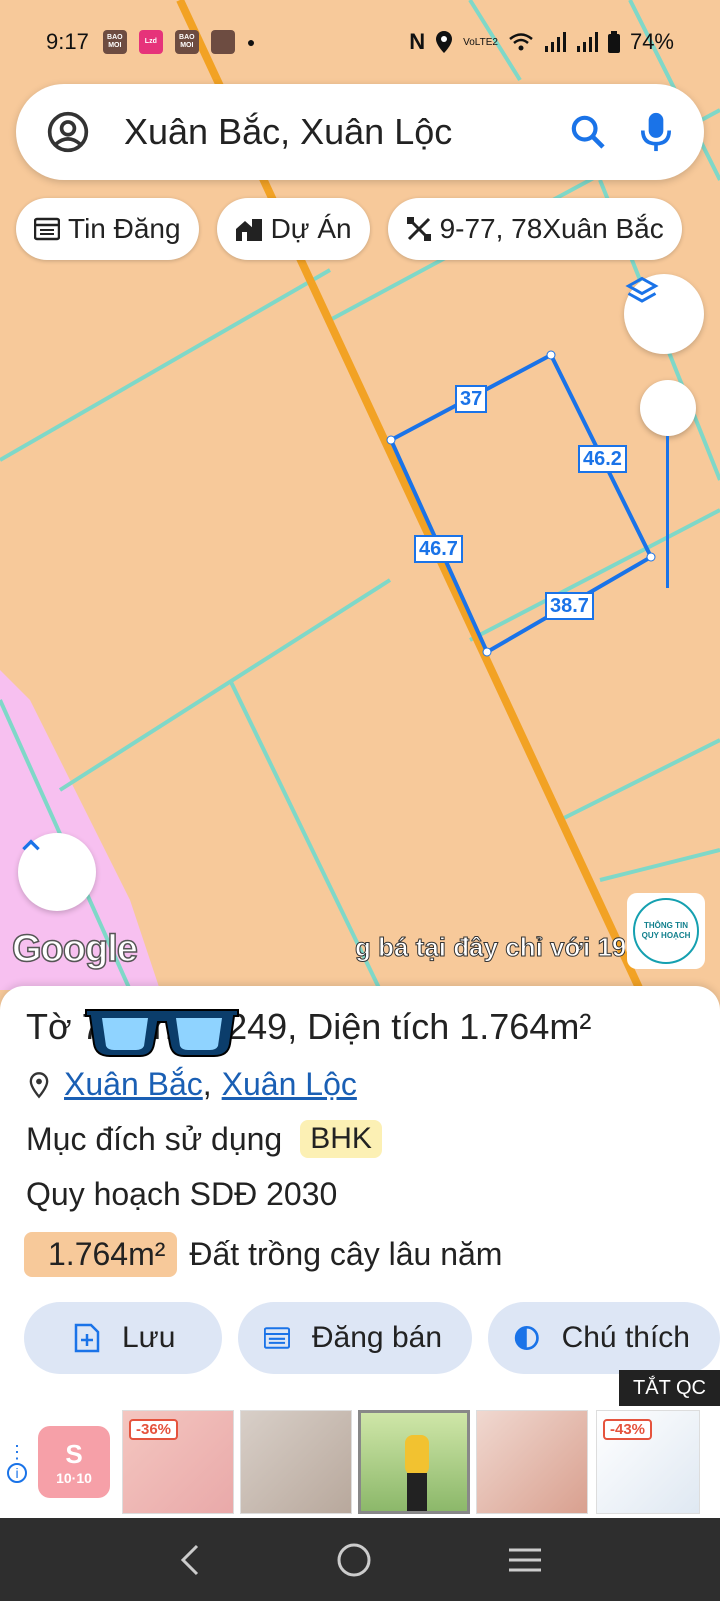 This screenshot has height=1601, width=720. I want to click on legend-button: Chú thích, so click(604, 1338).